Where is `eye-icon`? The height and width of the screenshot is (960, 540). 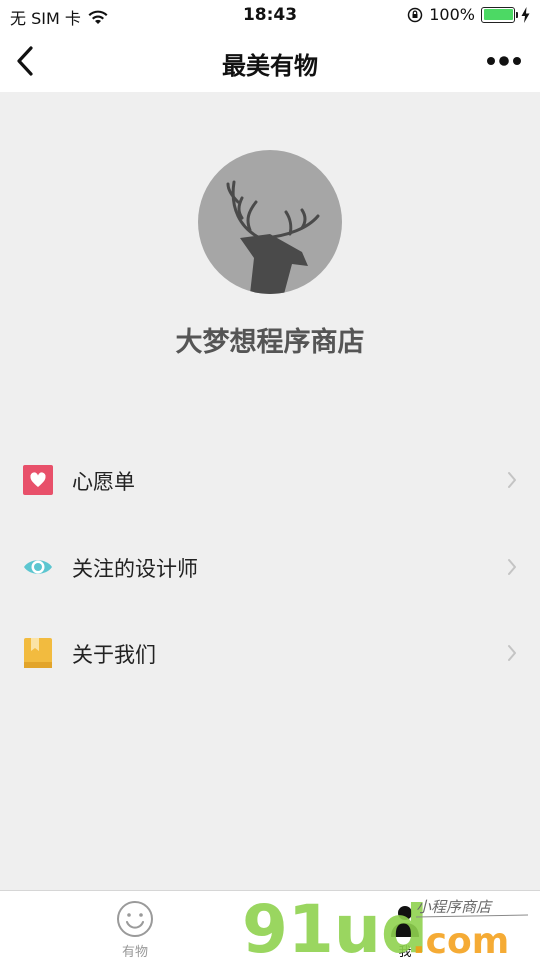 eye-icon is located at coordinates (38, 567).